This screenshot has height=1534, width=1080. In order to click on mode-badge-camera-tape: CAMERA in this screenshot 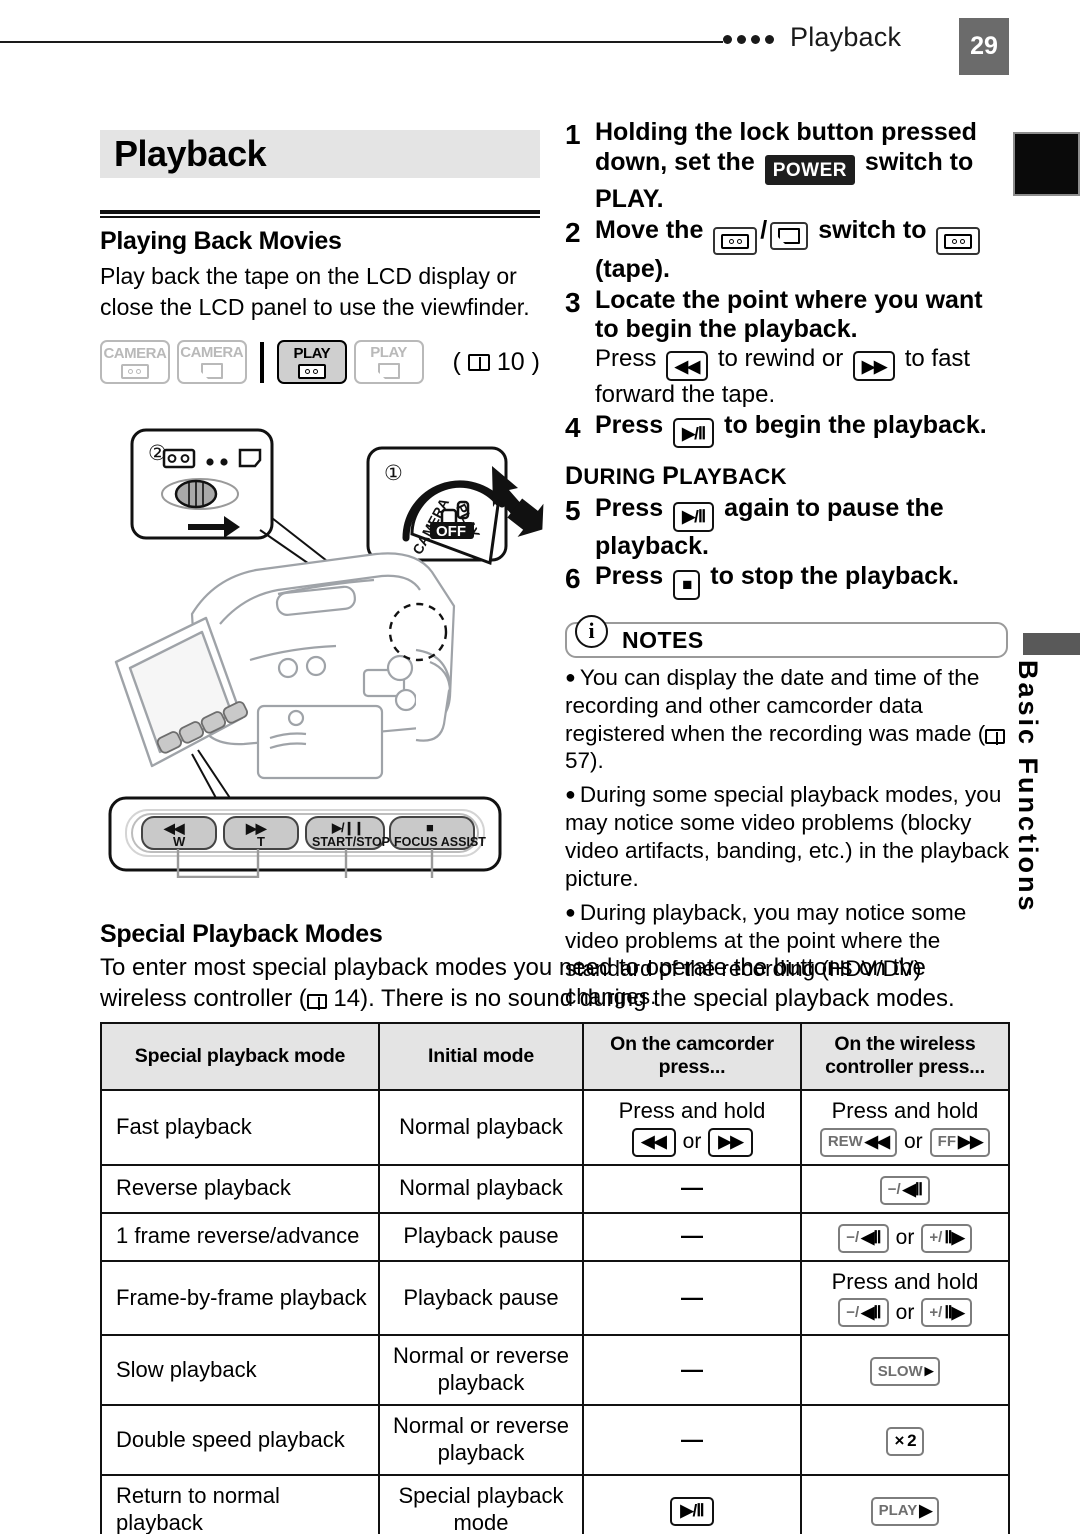, I will do `click(135, 362)`.